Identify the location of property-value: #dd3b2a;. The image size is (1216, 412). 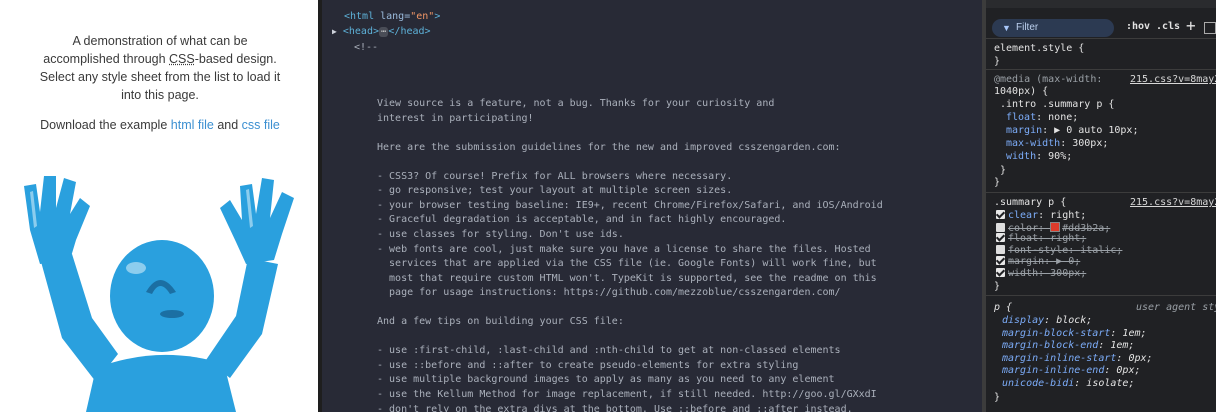
(1086, 228).